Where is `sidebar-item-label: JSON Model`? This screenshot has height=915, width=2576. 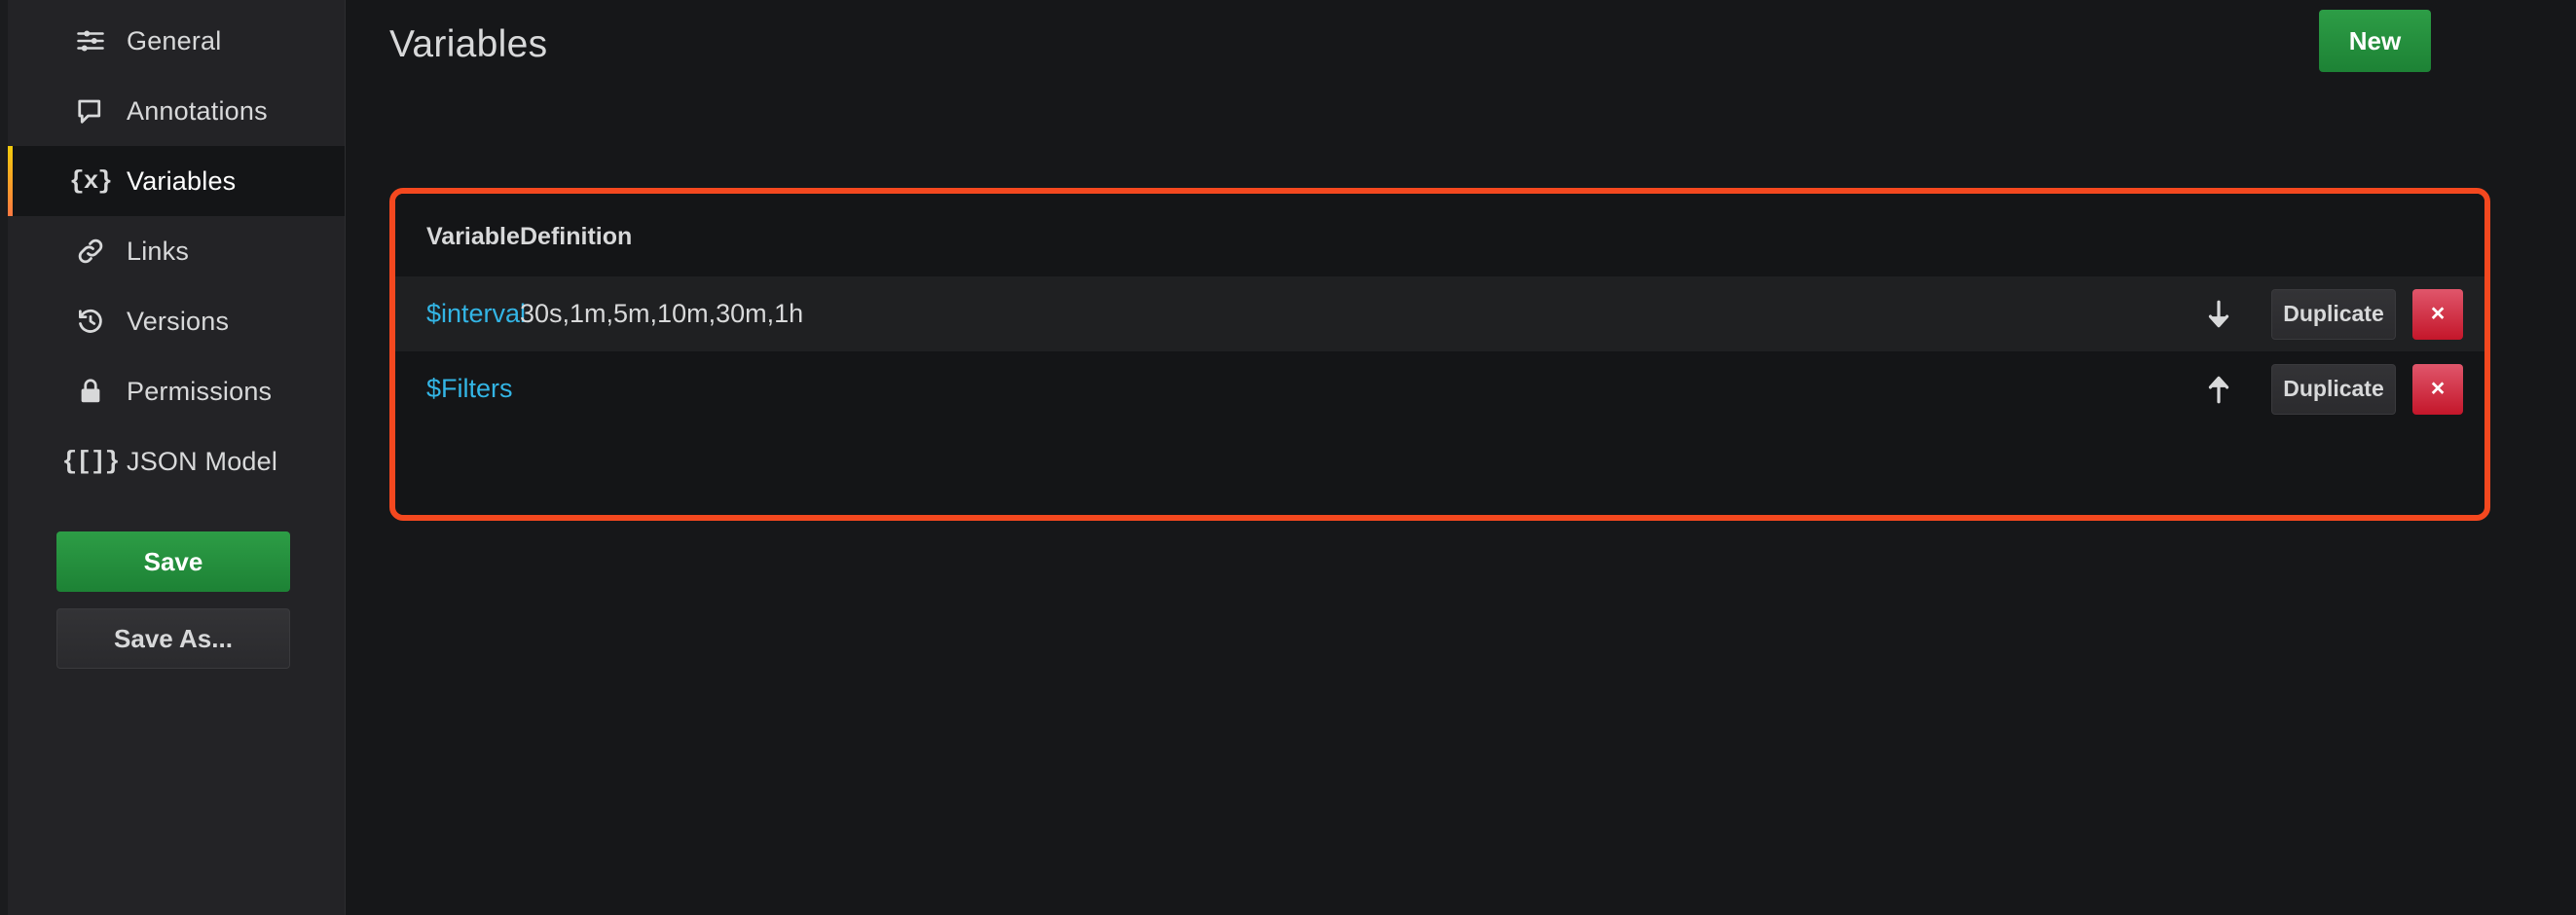 sidebar-item-label: JSON Model is located at coordinates (202, 461).